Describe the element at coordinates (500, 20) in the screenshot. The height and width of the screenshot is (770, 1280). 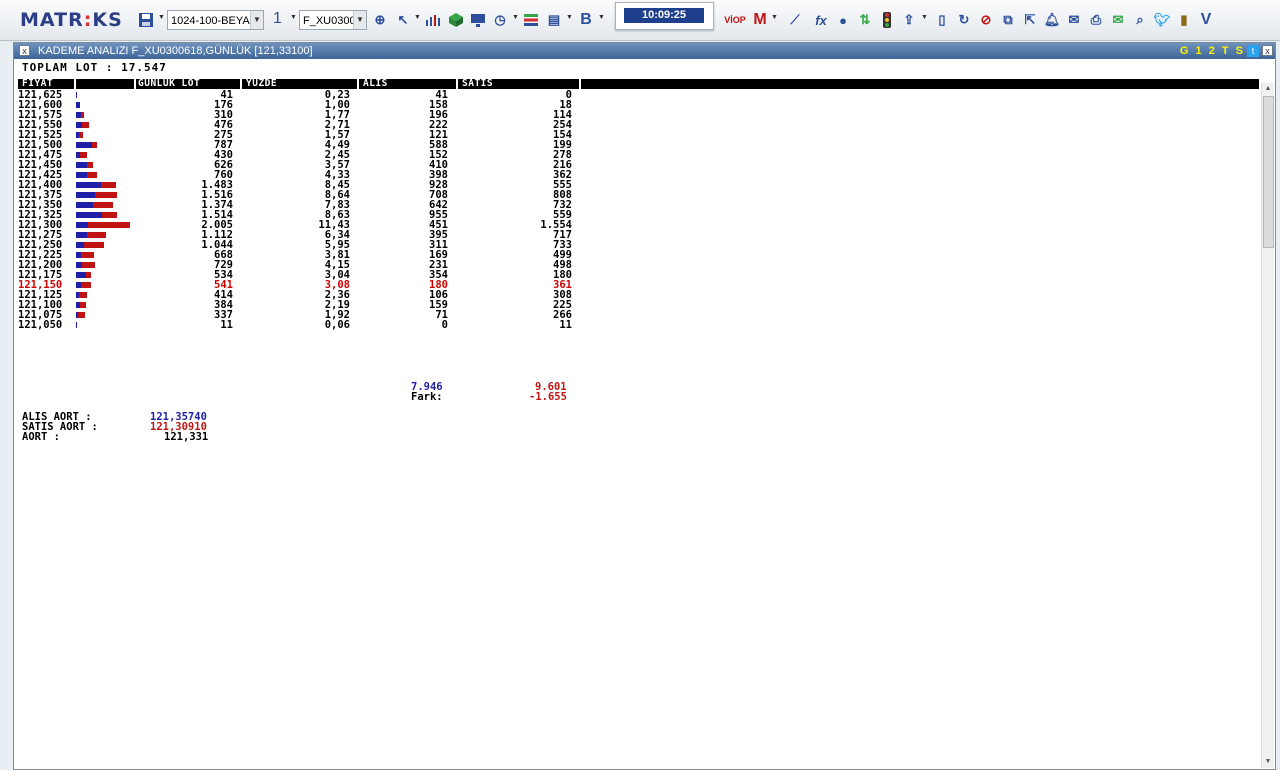
I see `clock-icon: ◷` at that location.